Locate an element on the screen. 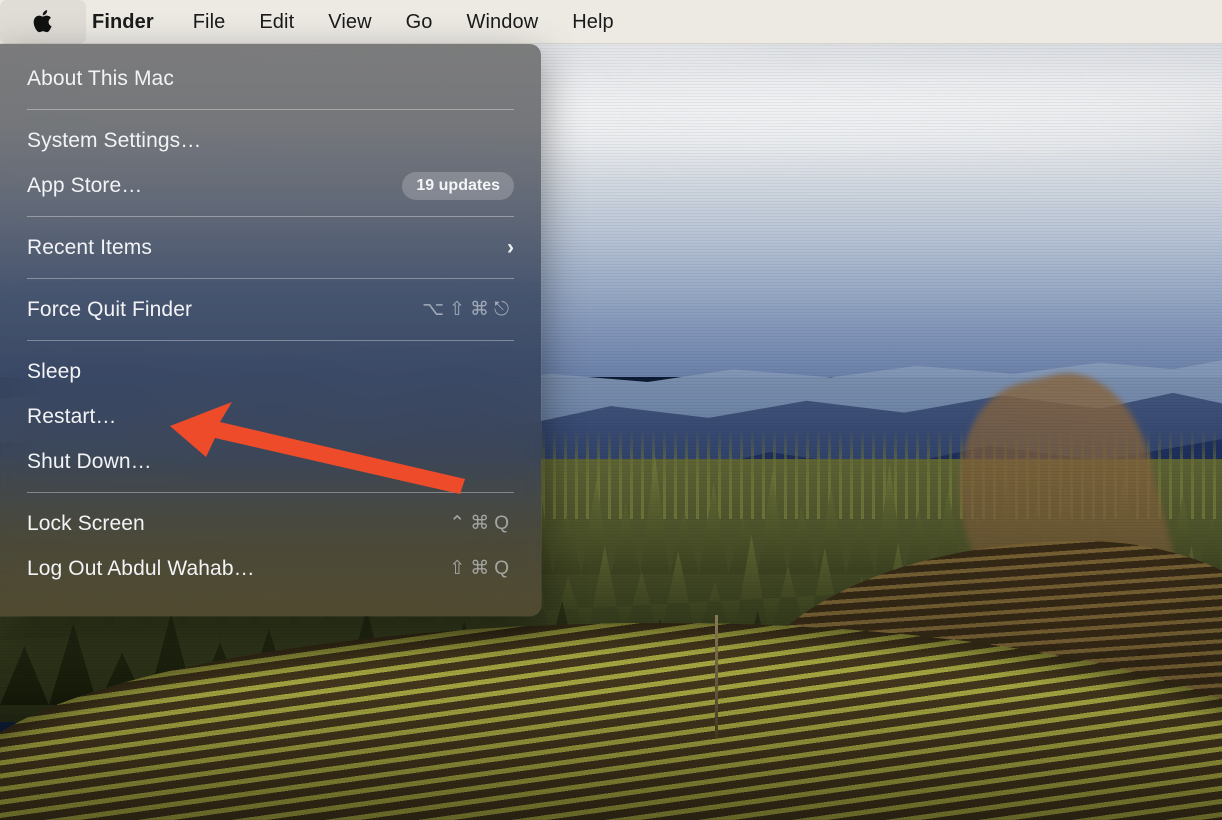 This screenshot has height=820, width=1222. apple-menu-button is located at coordinates (43, 22).